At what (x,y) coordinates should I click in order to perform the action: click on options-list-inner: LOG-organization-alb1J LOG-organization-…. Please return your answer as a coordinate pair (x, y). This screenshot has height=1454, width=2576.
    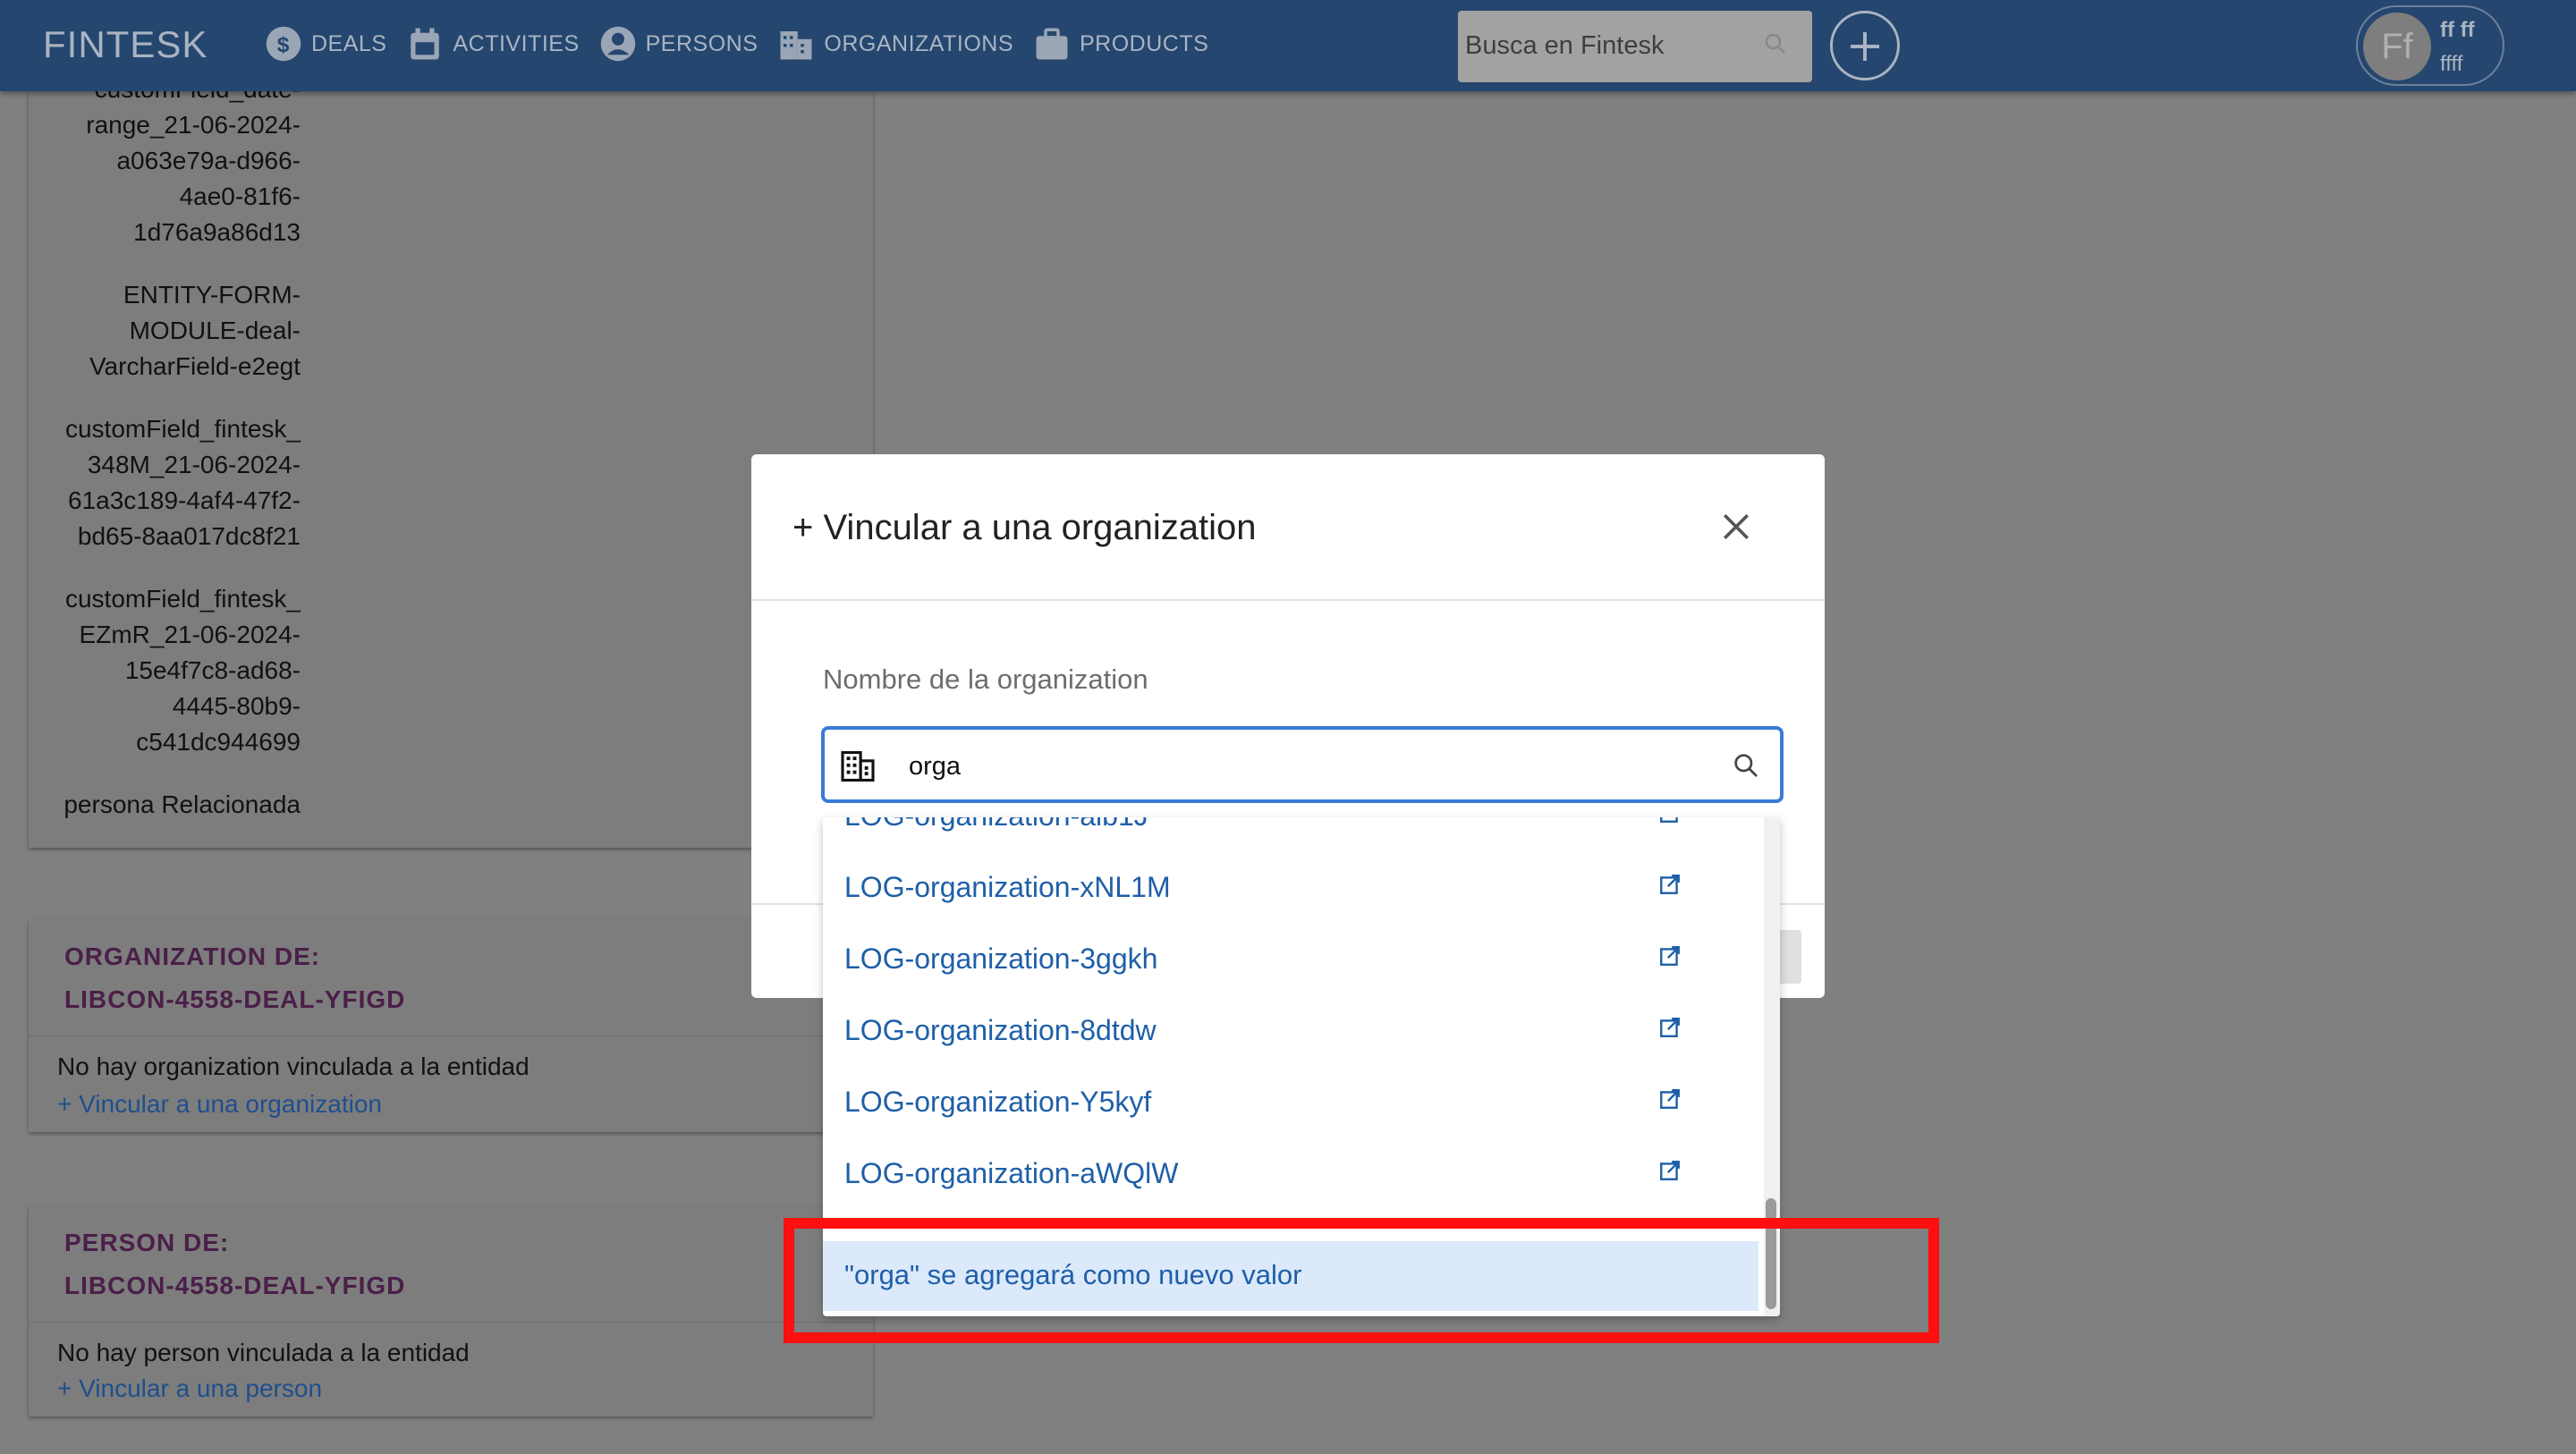
    Looking at the image, I should click on (1290, 1014).